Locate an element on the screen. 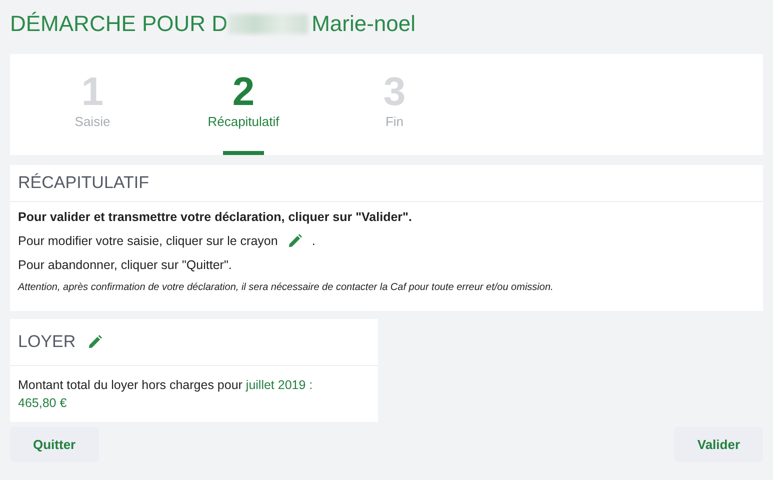  rent-amount: 465,80 € is located at coordinates (42, 403).